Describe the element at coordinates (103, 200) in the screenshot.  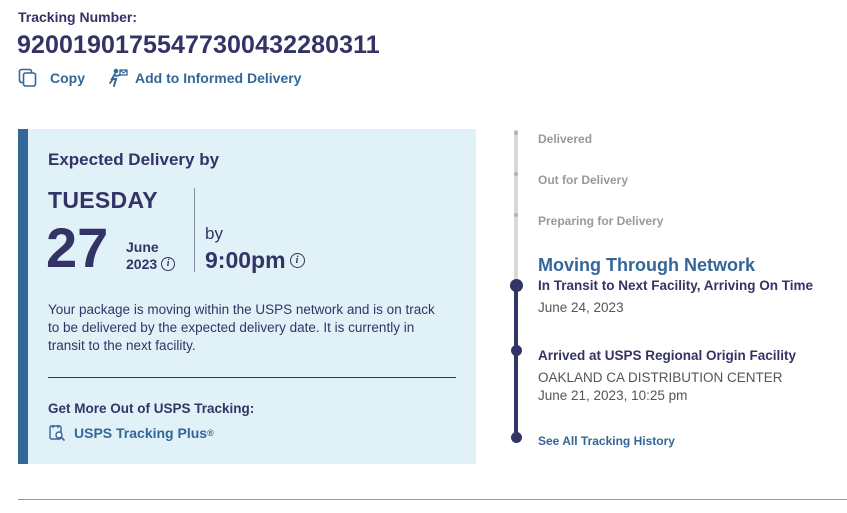
I see `delivery-day: TUESDAY` at that location.